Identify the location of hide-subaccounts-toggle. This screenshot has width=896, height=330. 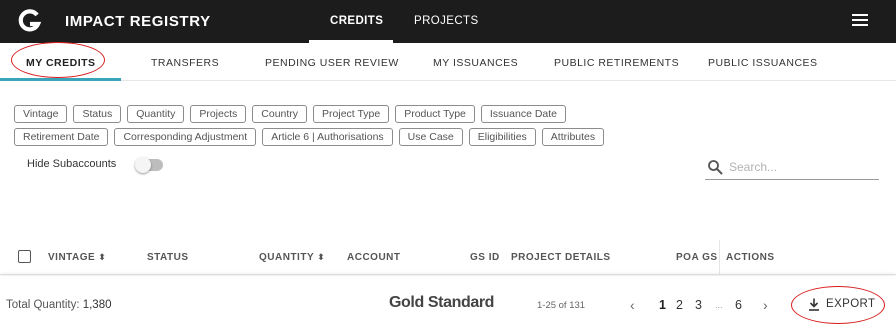
(149, 165).